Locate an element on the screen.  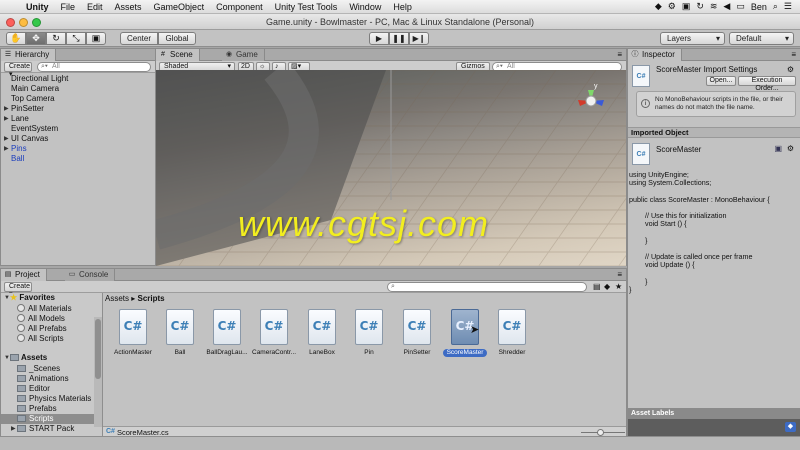
slider-thumb is located at coordinates (600, 432).